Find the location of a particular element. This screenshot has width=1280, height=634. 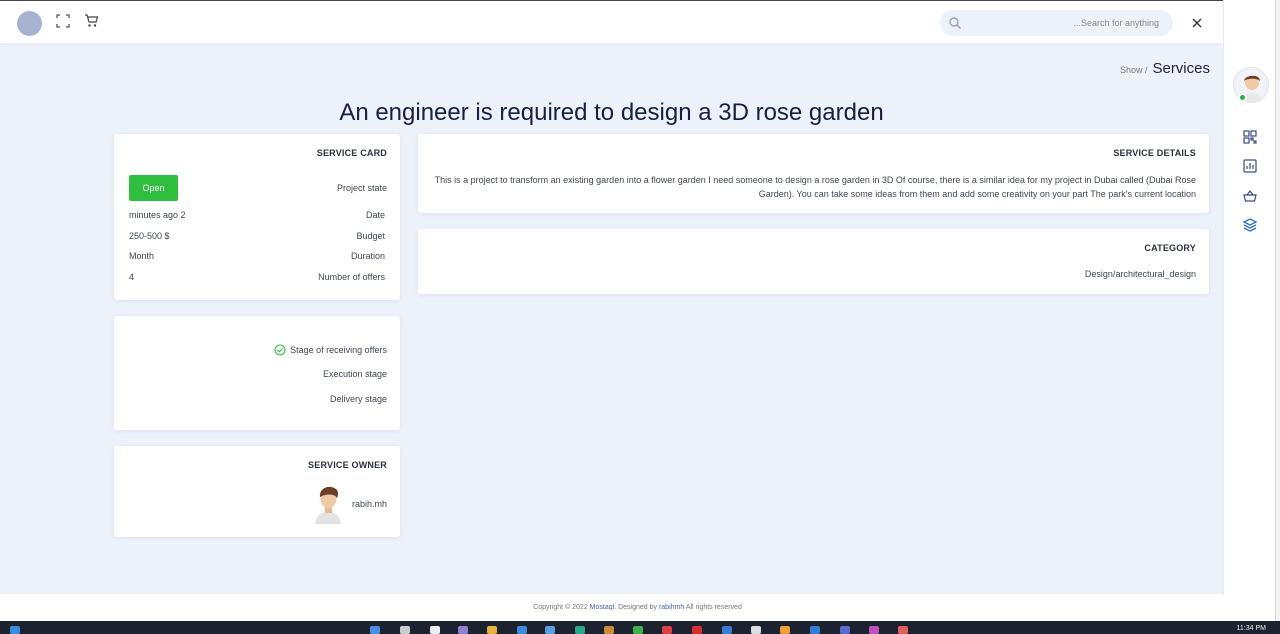

vscode-icon is located at coordinates (815, 630).